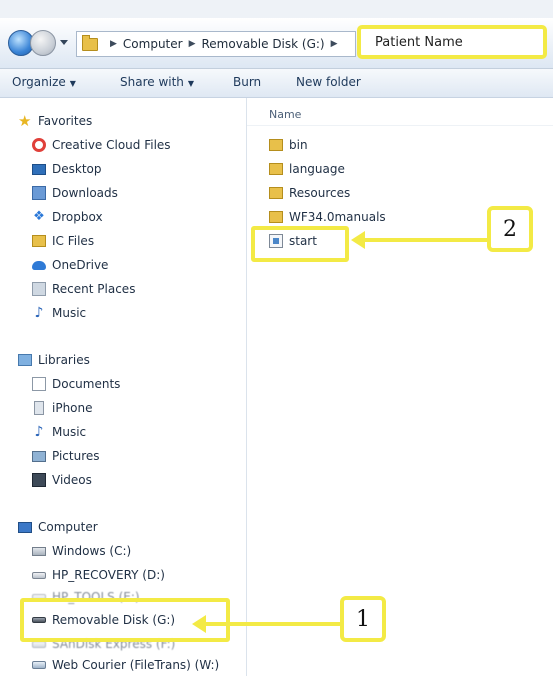  I want to click on downloads-icon, so click(39, 193).